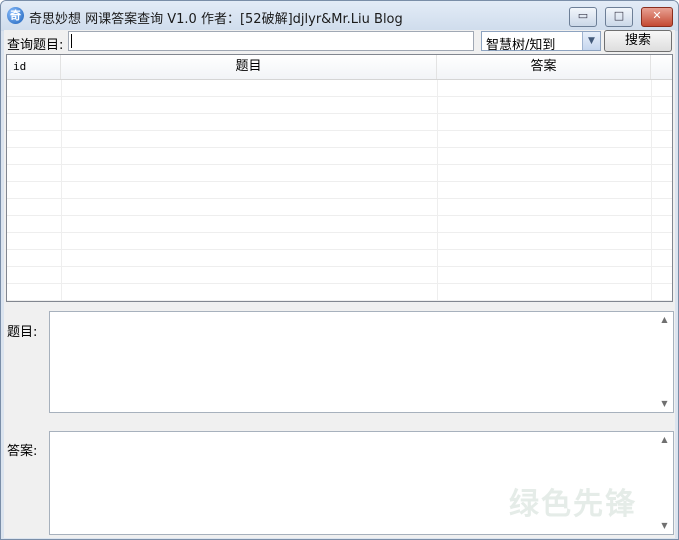 The image size is (679, 540). I want to click on text-caret, so click(71, 41).